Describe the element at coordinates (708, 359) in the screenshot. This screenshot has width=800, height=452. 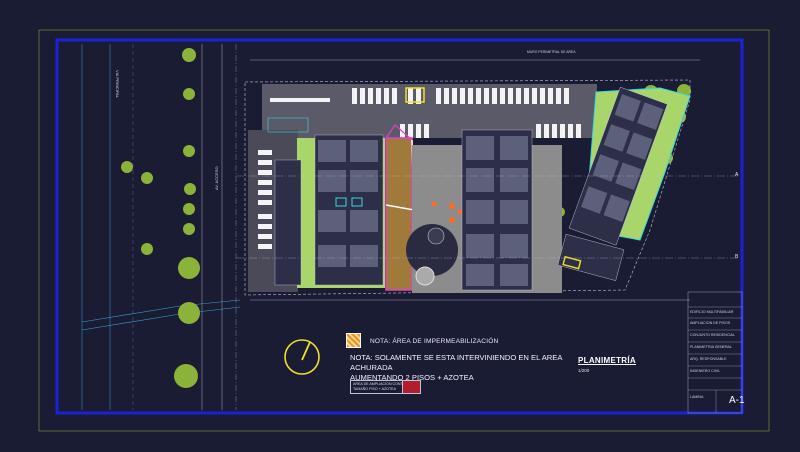
I see `title-block-row: ARQ. RESPONSABLE` at that location.